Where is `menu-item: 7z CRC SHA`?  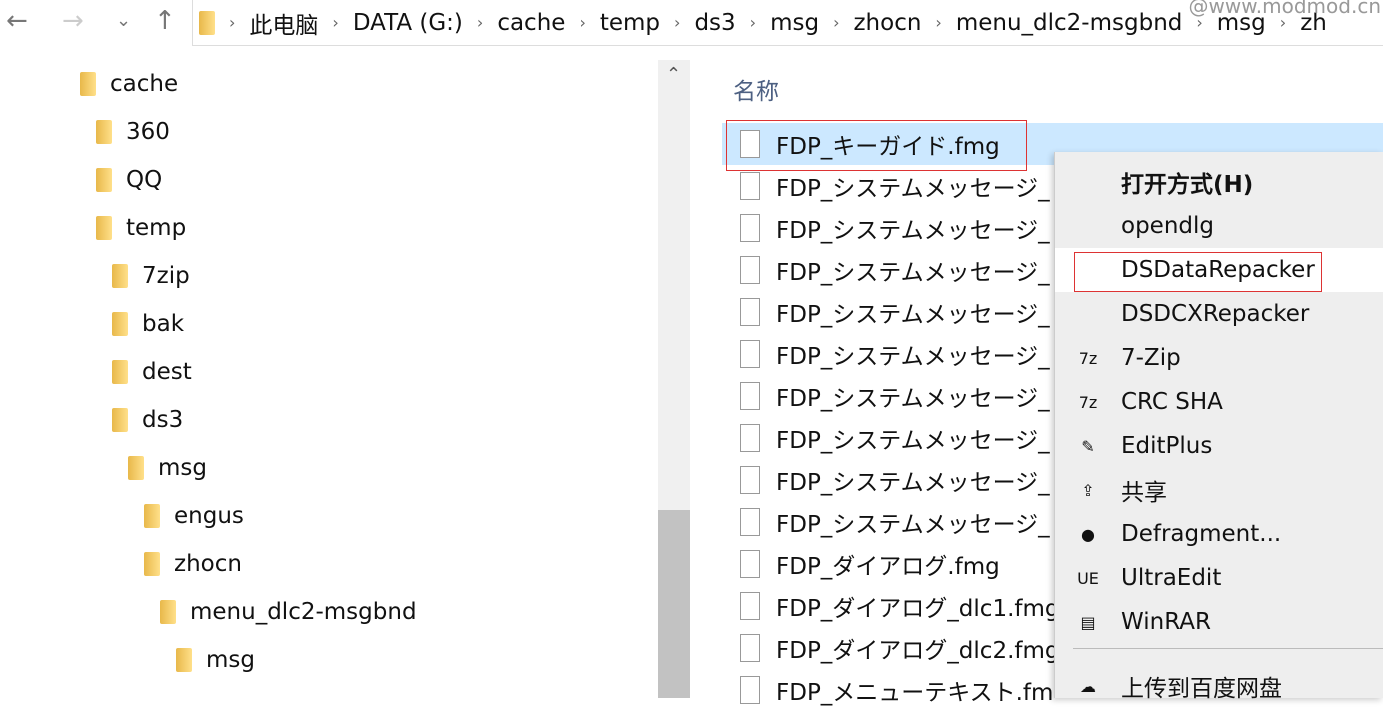
menu-item: 7z CRC SHA is located at coordinates (1219, 402).